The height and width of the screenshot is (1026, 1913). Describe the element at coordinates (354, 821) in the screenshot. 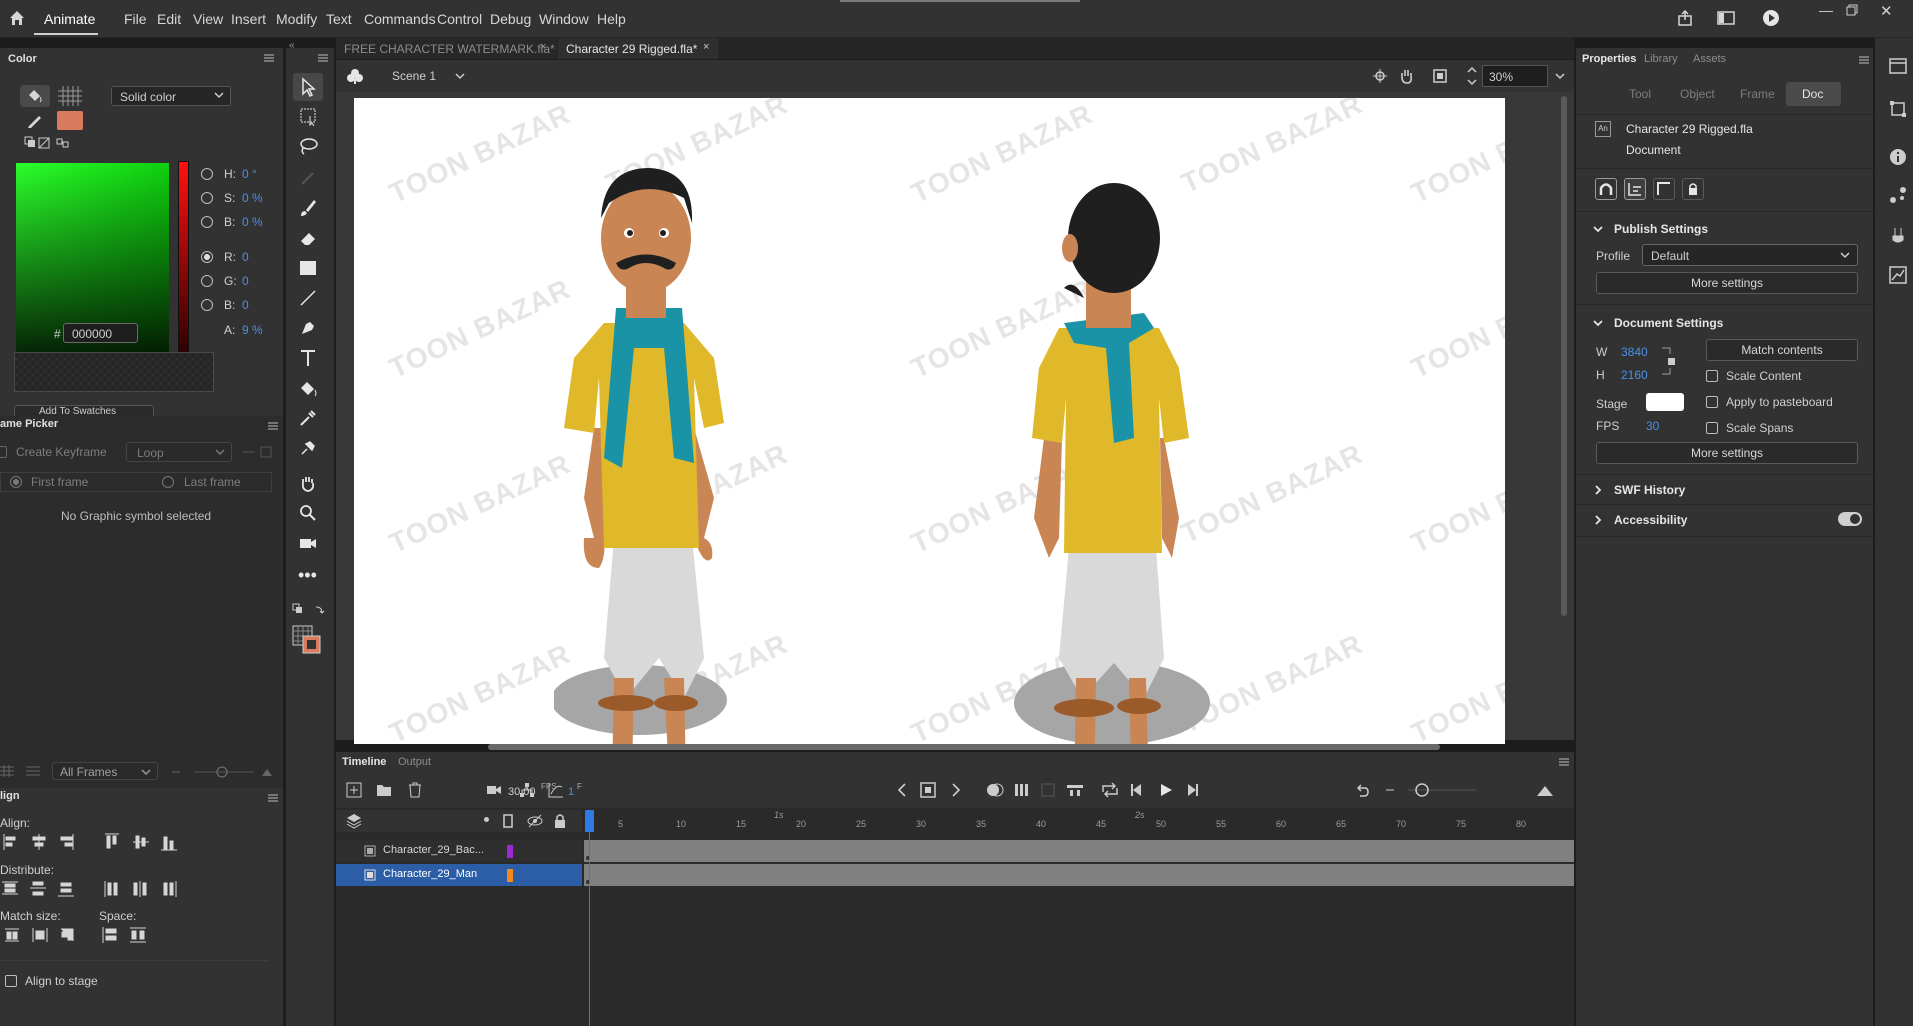

I see `layers-icon` at that location.